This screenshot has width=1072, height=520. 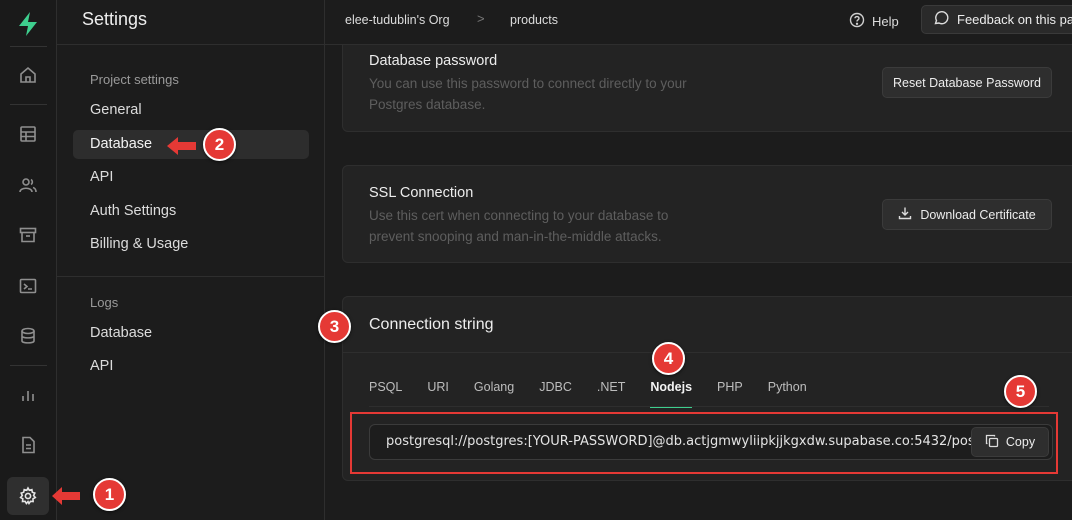 I want to click on sidebar-item-auth-settings: Auth Settings, so click(x=191, y=211).